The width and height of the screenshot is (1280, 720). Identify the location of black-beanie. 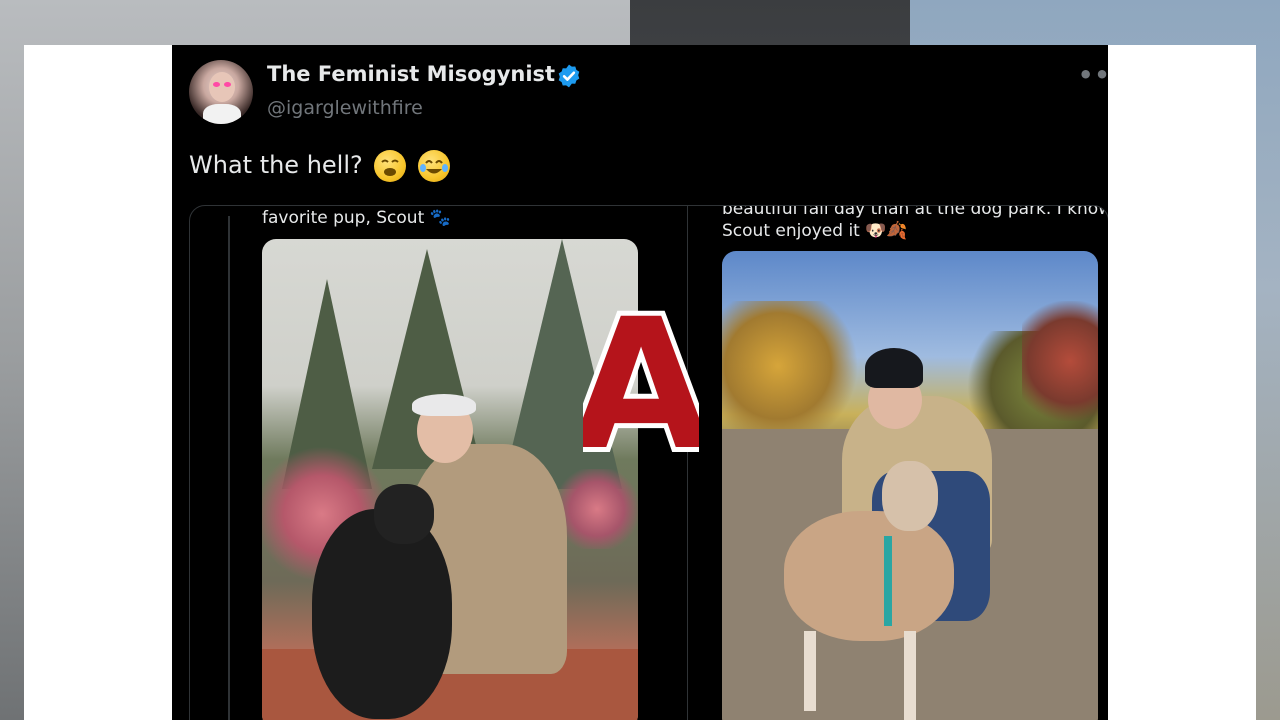
(894, 368).